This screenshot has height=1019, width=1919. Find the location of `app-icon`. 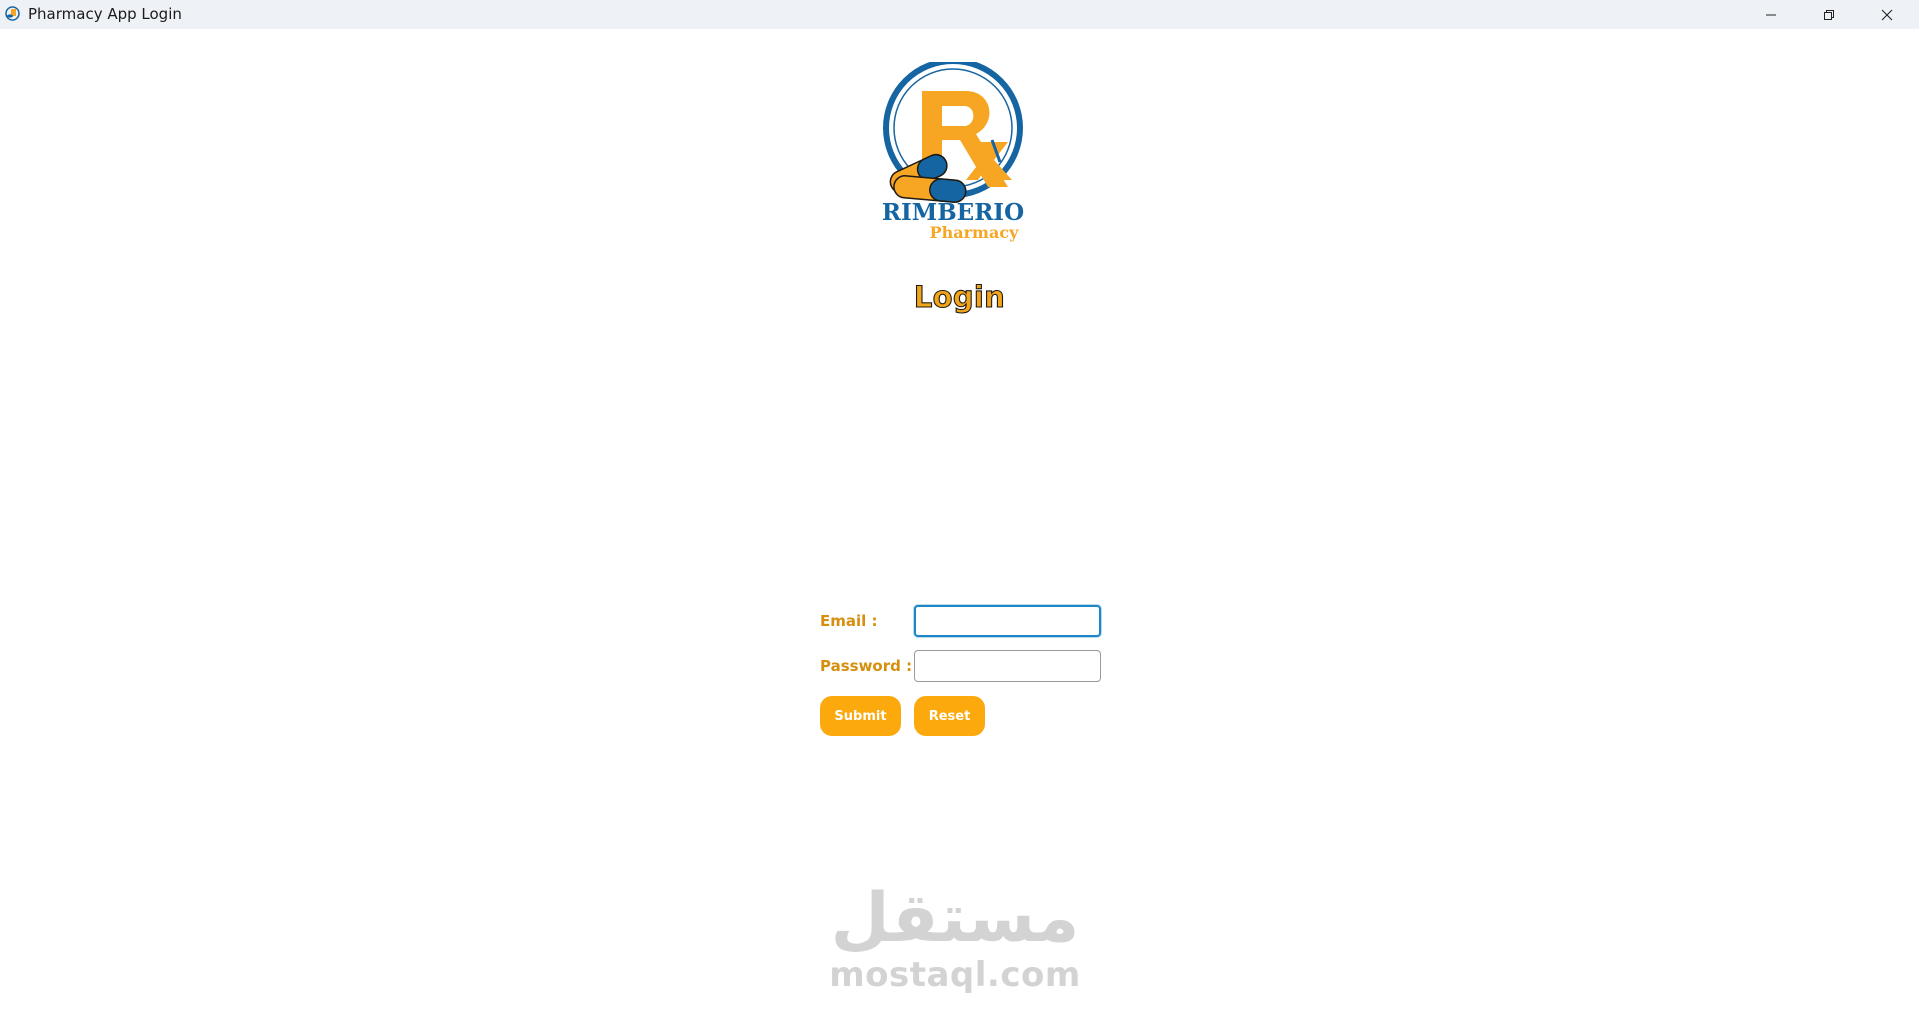

app-icon is located at coordinates (12, 13).